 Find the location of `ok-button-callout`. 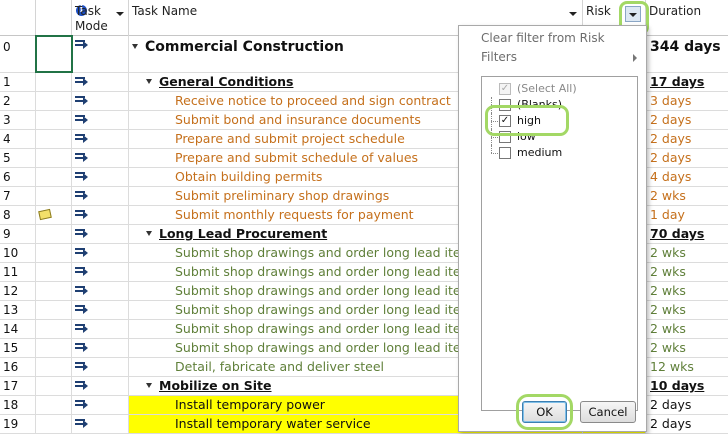

ok-button-callout is located at coordinates (544, 412).